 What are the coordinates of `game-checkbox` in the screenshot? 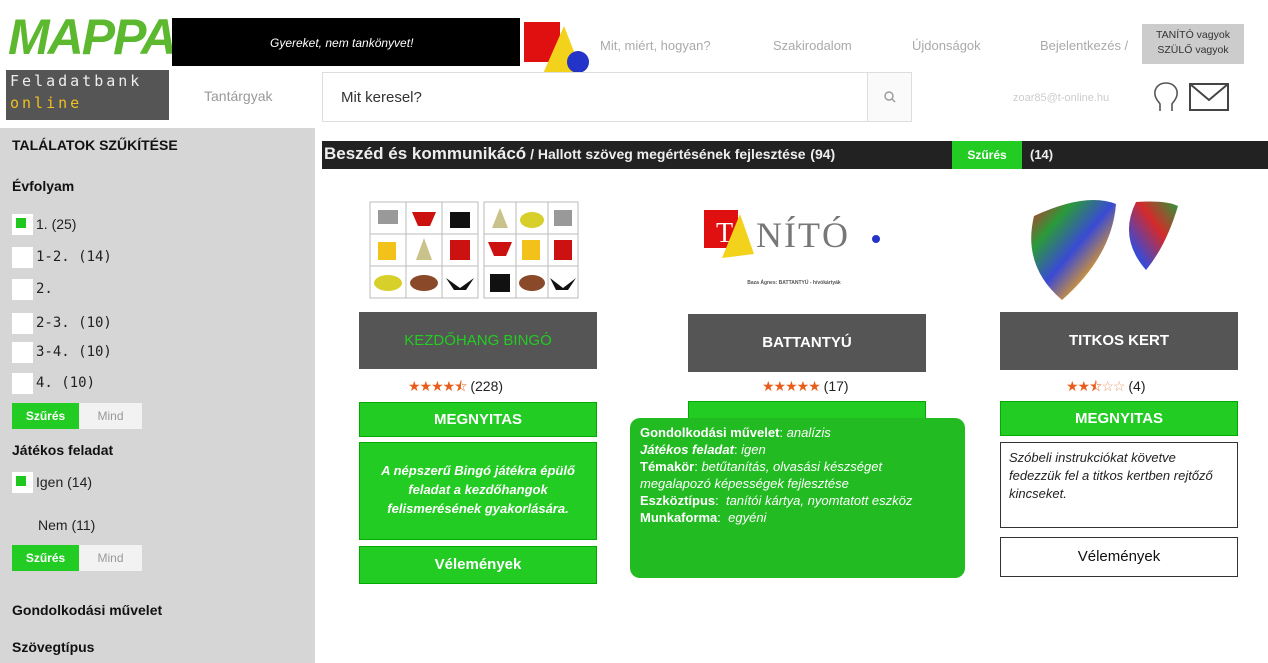 It's located at (22, 482).